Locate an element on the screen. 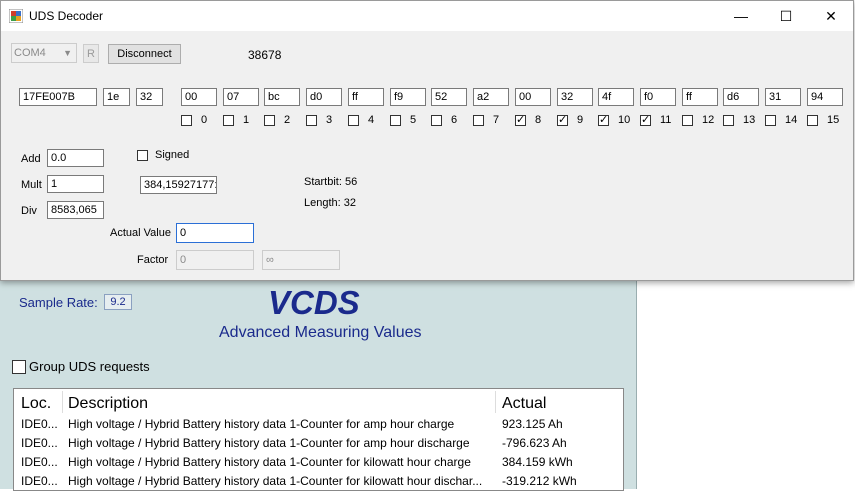 The image size is (855, 493). length-label: Length: 32 is located at coordinates (330, 203).